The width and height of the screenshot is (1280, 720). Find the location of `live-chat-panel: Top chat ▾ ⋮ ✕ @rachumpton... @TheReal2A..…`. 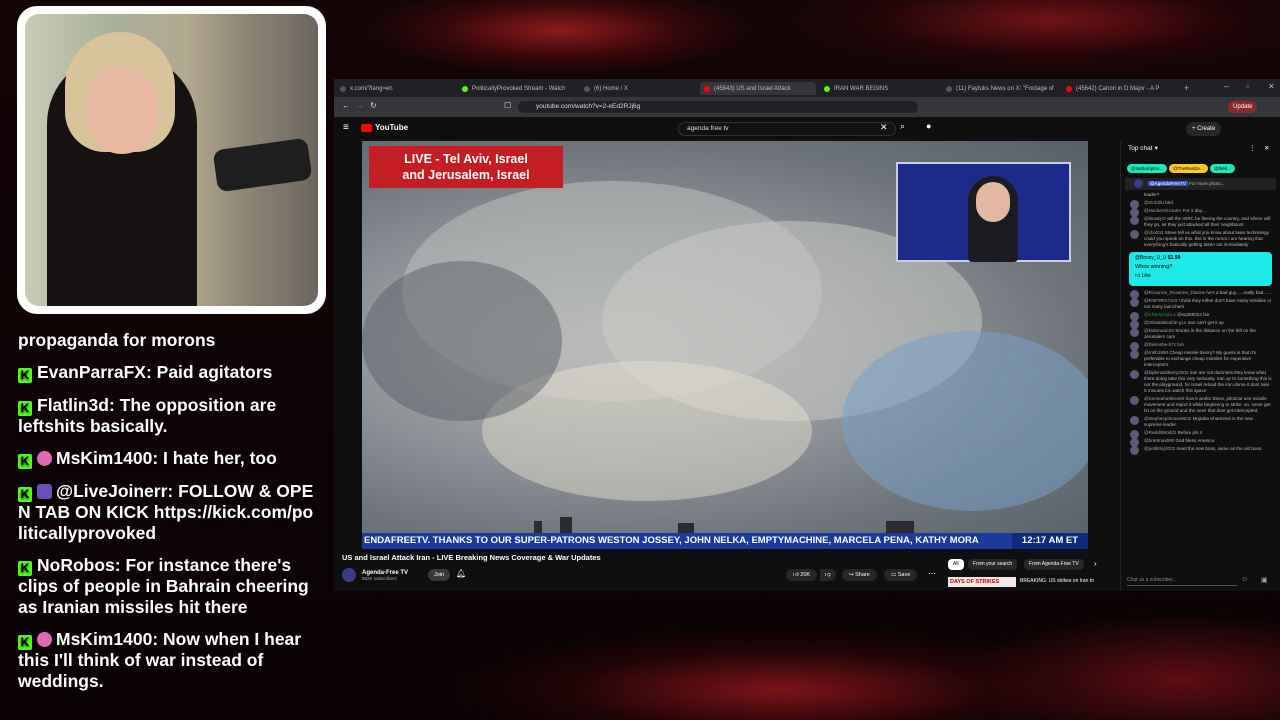

live-chat-panel: Top chat ▾ ⋮ ✕ @rachumpton... @TheReal2A..… is located at coordinates (1200, 366).